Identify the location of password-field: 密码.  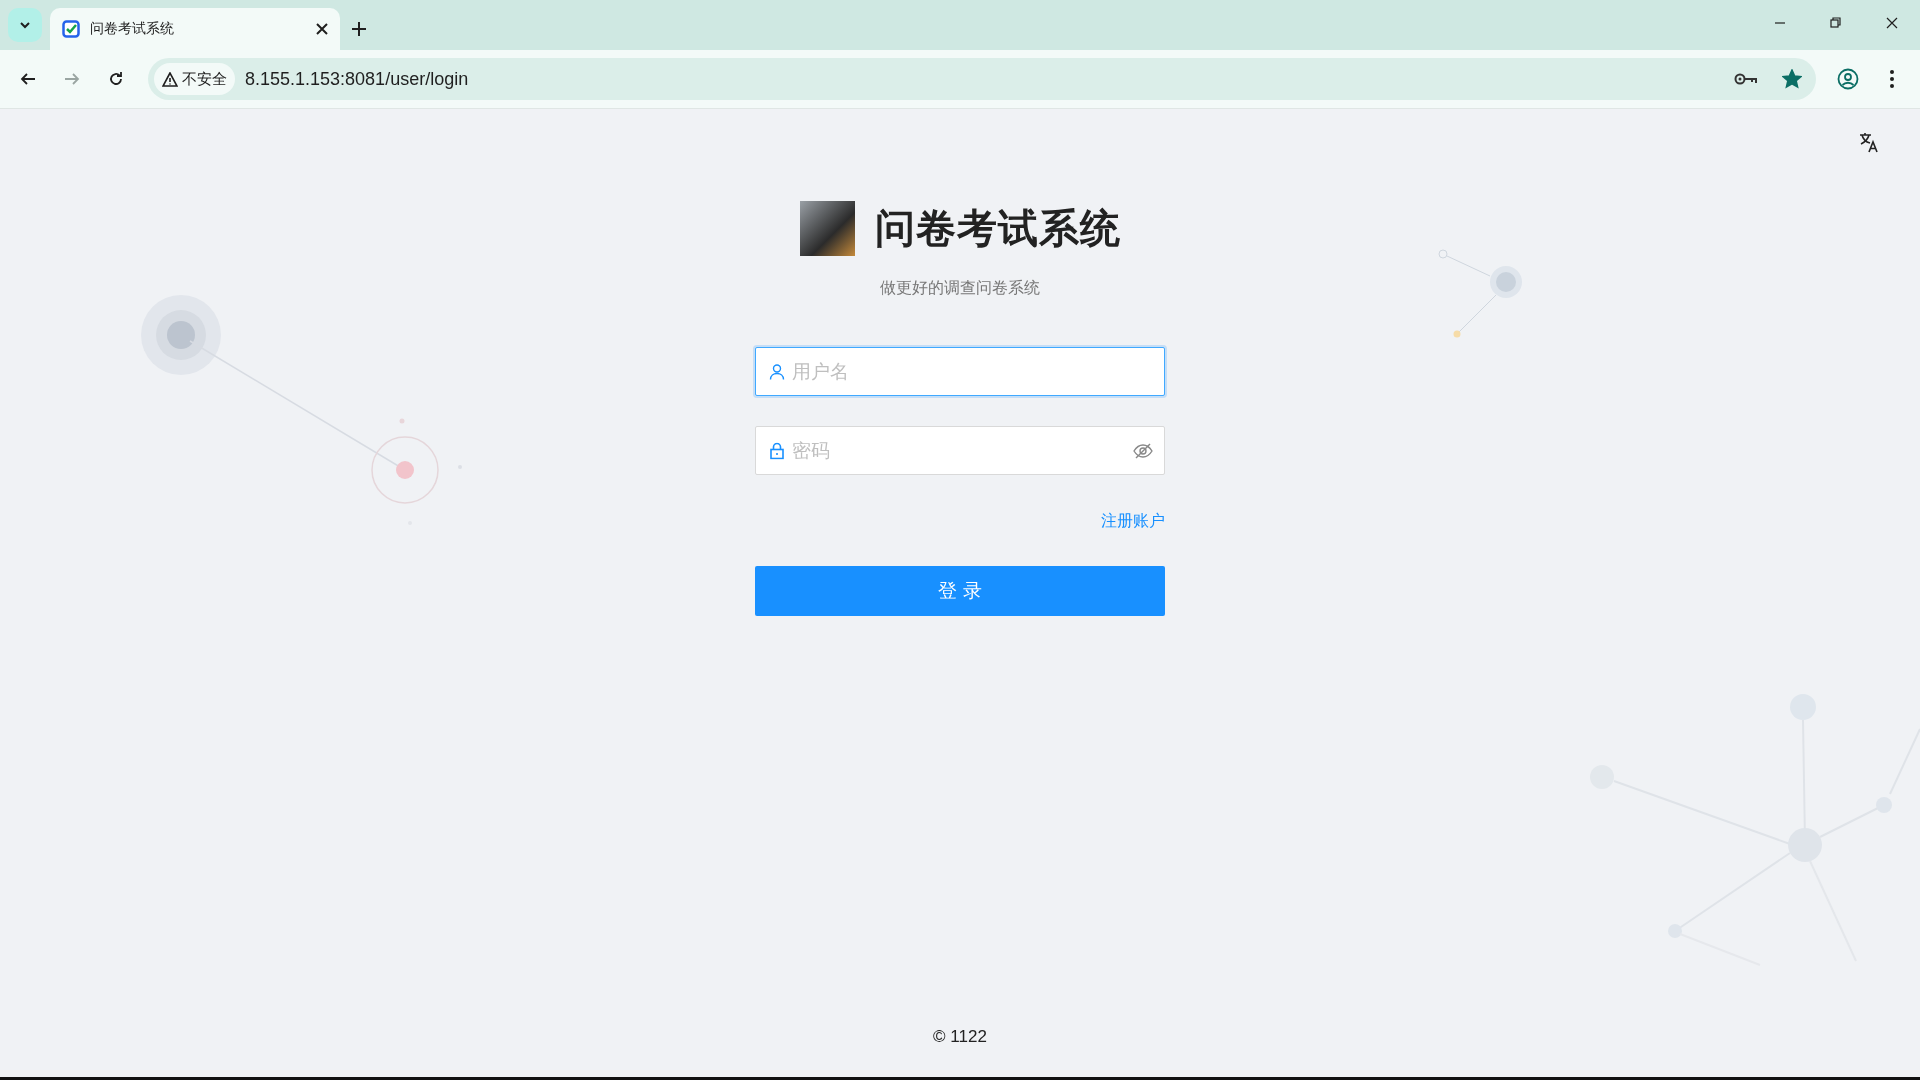
(960, 450).